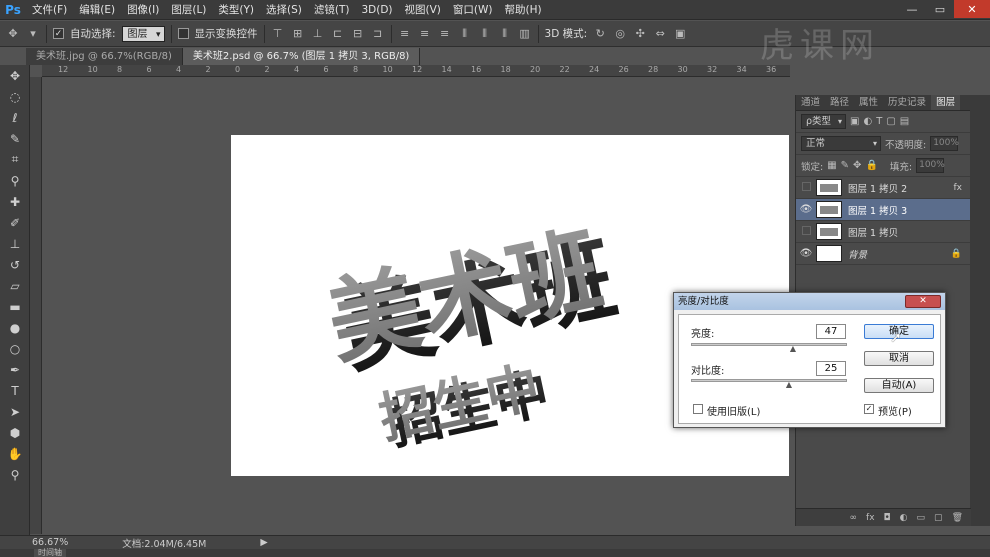 This screenshot has width=990, height=557. What do you see at coordinates (15, 453) in the screenshot?
I see `hand-tool-icon: ✋` at bounding box center [15, 453].